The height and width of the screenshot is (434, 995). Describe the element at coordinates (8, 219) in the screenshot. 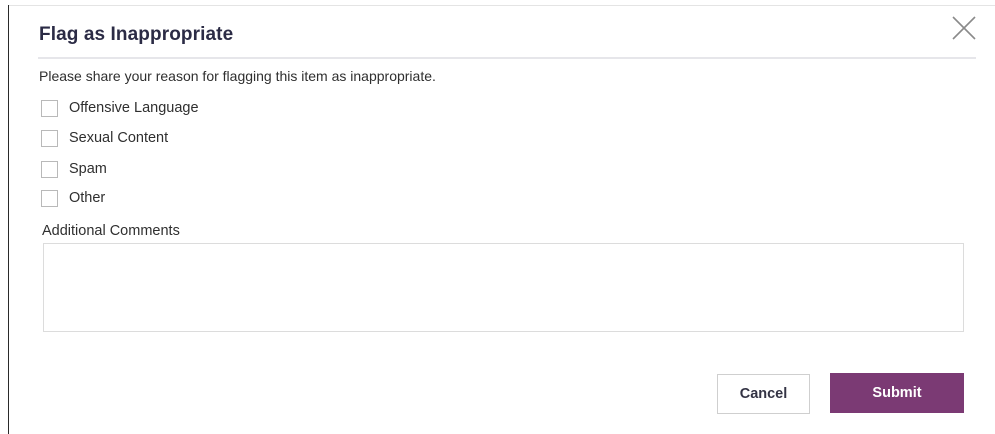

I see `left-border` at that location.